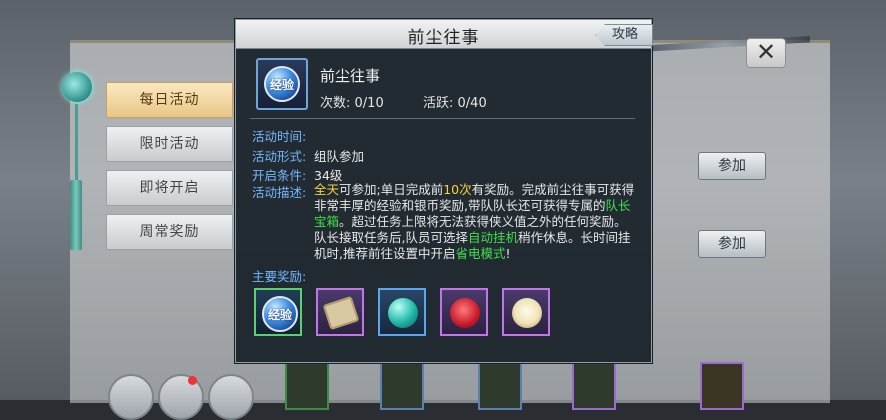 The image size is (886, 420). Describe the element at coordinates (480, 253) in the screenshot. I see `description-segment: 省电模式` at that location.